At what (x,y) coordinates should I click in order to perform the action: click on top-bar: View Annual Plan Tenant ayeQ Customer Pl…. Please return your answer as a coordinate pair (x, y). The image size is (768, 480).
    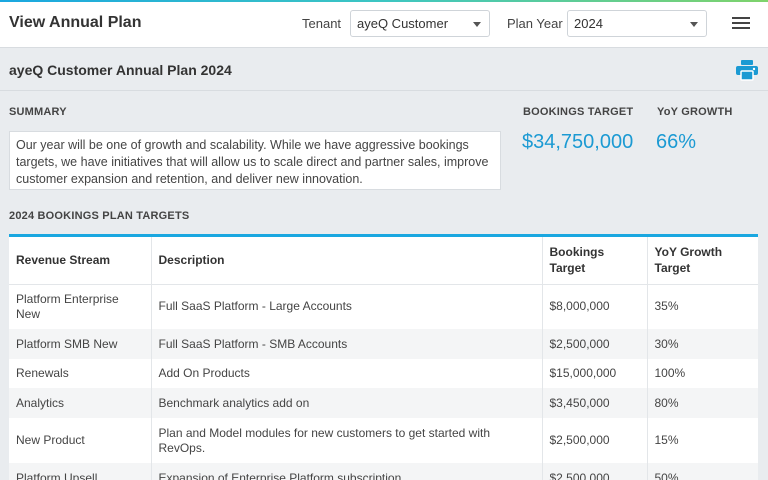
    Looking at the image, I should click on (384, 24).